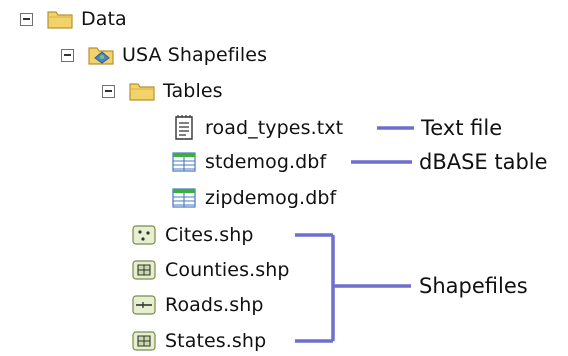 This screenshot has height=356, width=568. I want to click on shapefiles-callout: Shapefiles, so click(473, 286).